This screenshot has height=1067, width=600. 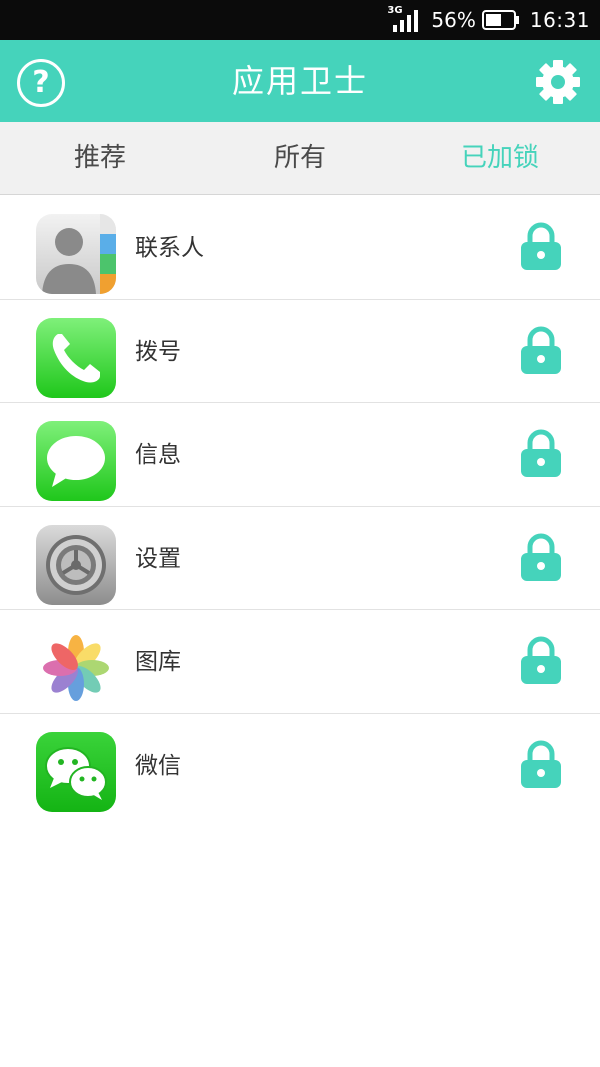 I want to click on status-bar: 3G 56% 16:31, so click(x=300, y=20).